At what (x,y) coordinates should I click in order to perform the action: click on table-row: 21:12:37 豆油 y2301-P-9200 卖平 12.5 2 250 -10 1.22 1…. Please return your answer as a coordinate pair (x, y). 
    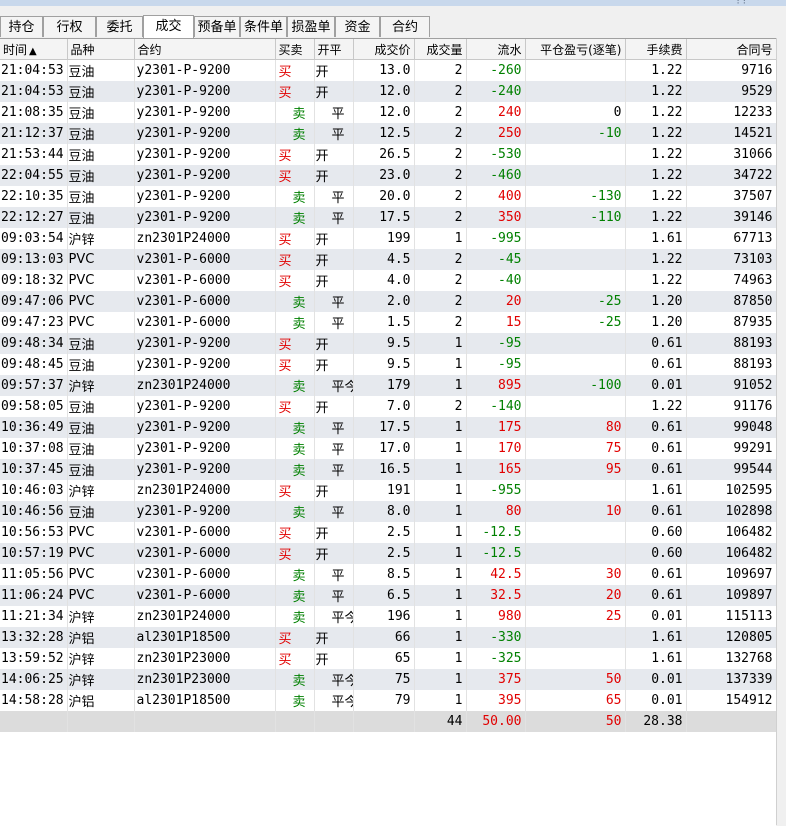
    Looking at the image, I should click on (388, 133).